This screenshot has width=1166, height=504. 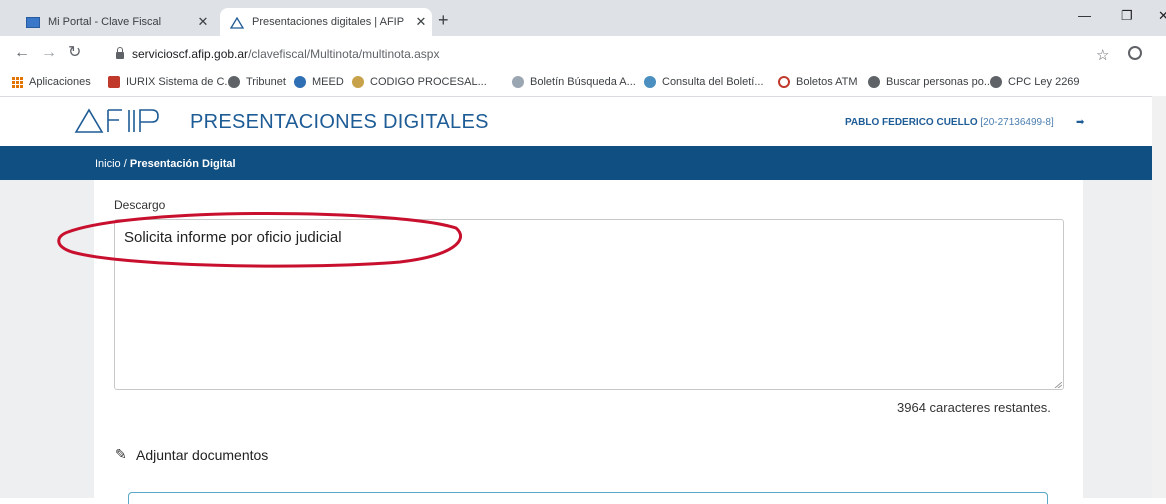 I want to click on attach-dropzone, so click(x=588, y=498).